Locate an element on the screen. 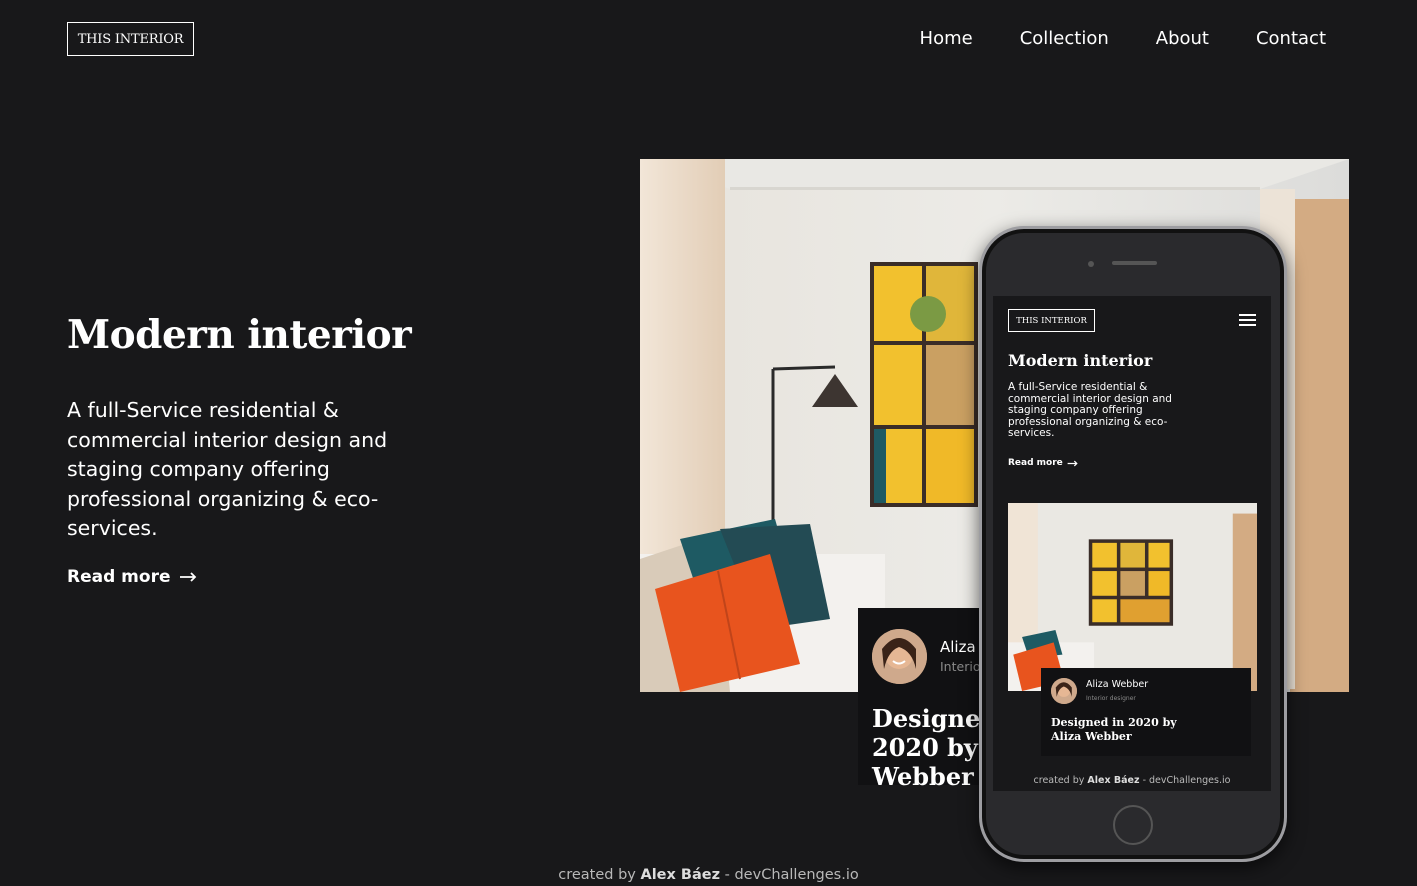 Image resolution: width=1417 pixels, height=886 pixels. nav-collection: Collection is located at coordinates (1064, 38).